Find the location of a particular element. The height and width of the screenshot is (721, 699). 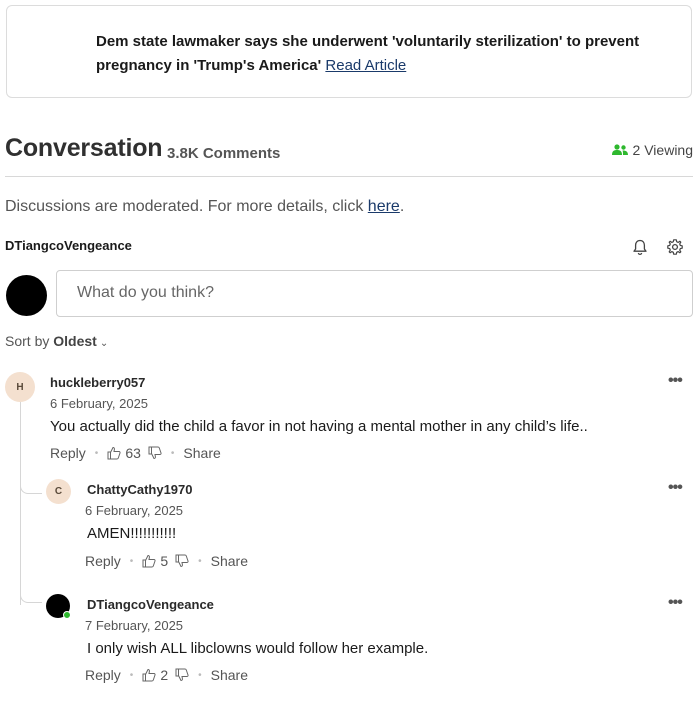

chevron-down-icon: ⌄ is located at coordinates (104, 343).